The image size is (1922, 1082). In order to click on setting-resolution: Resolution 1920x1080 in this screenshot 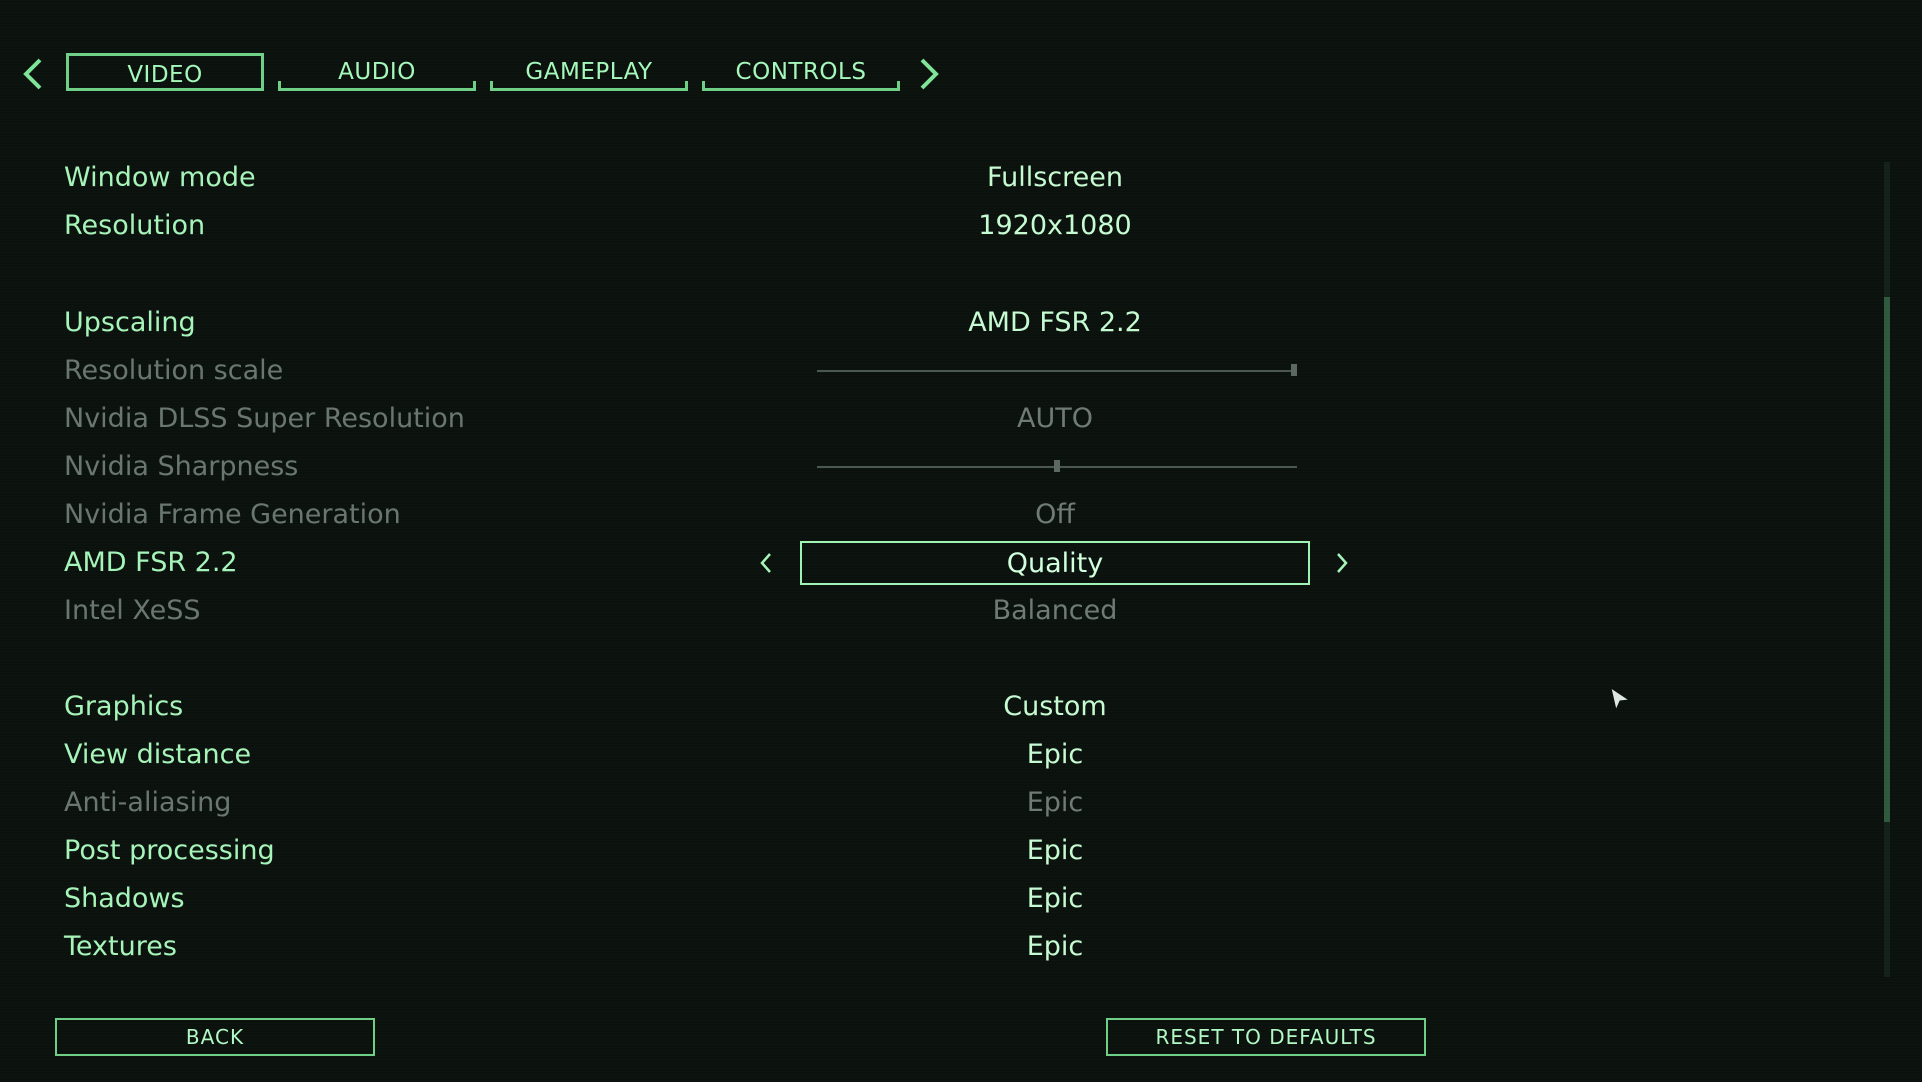, I will do `click(750, 226)`.